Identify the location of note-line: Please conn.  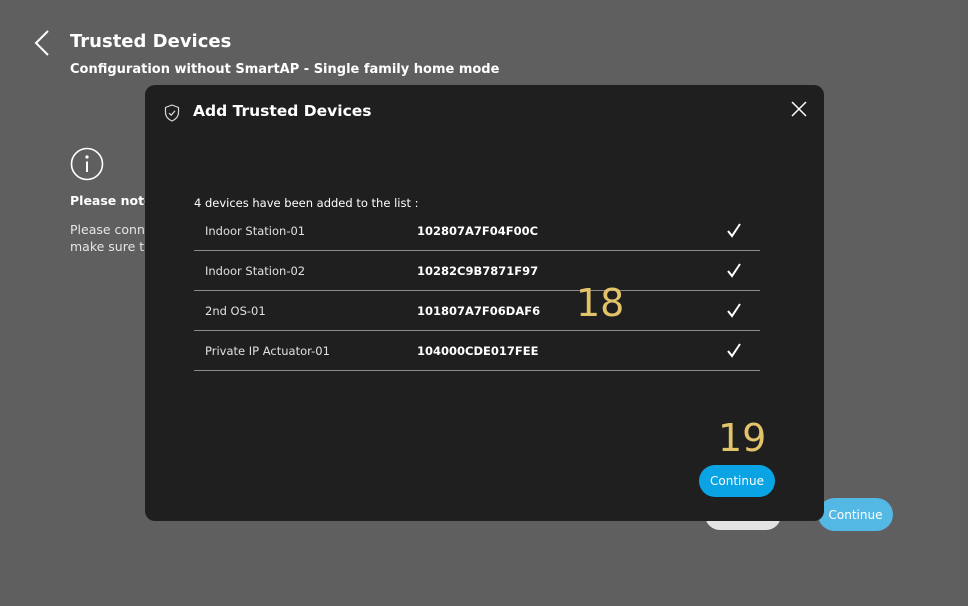
(107, 229).